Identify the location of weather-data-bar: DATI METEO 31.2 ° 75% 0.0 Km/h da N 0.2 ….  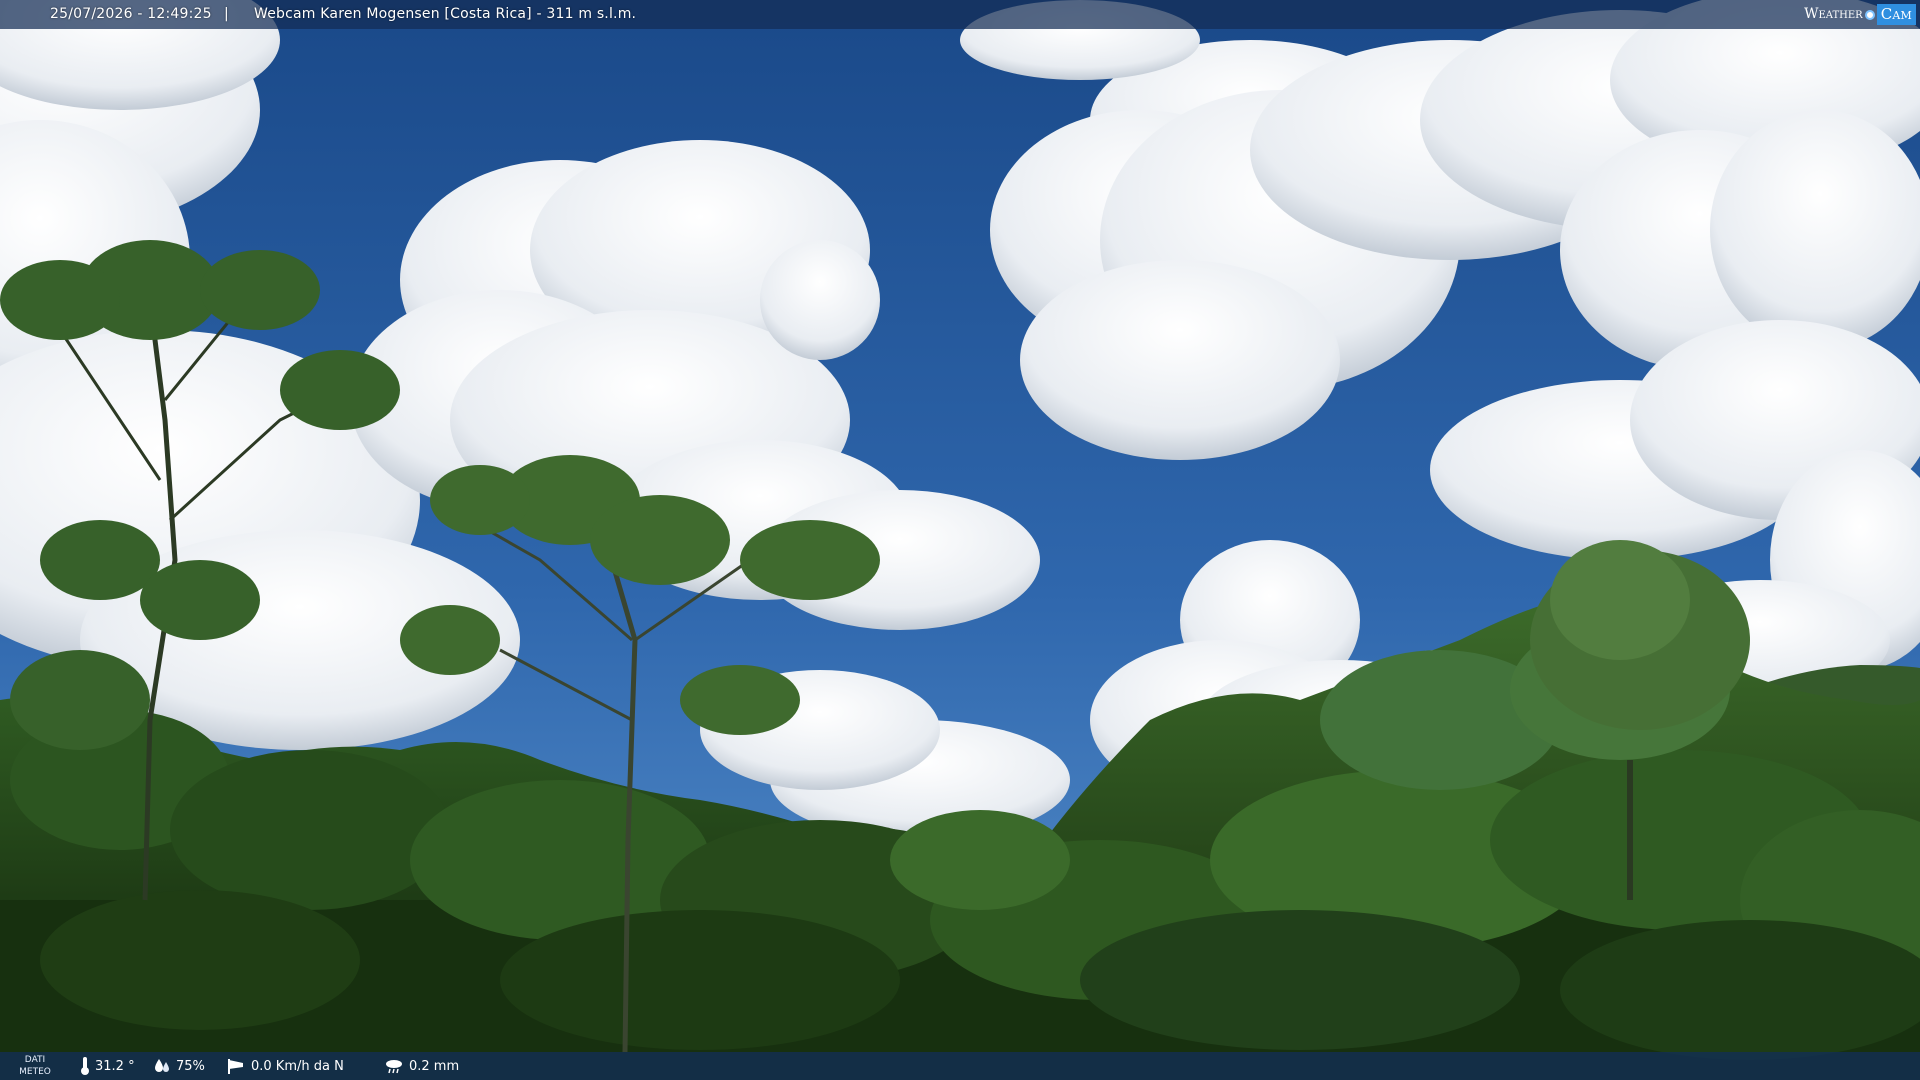
(960, 1066).